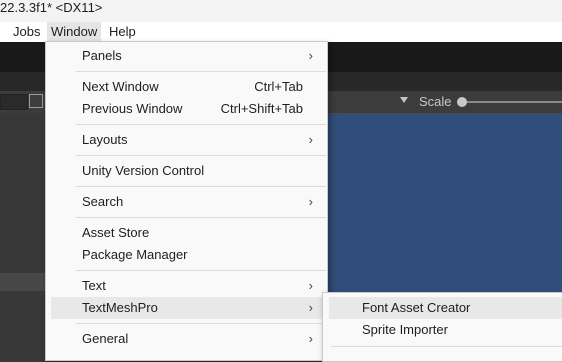 The image size is (562, 362). What do you see at coordinates (187, 140) in the screenshot?
I see `menu-item-layouts: Layouts ›` at bounding box center [187, 140].